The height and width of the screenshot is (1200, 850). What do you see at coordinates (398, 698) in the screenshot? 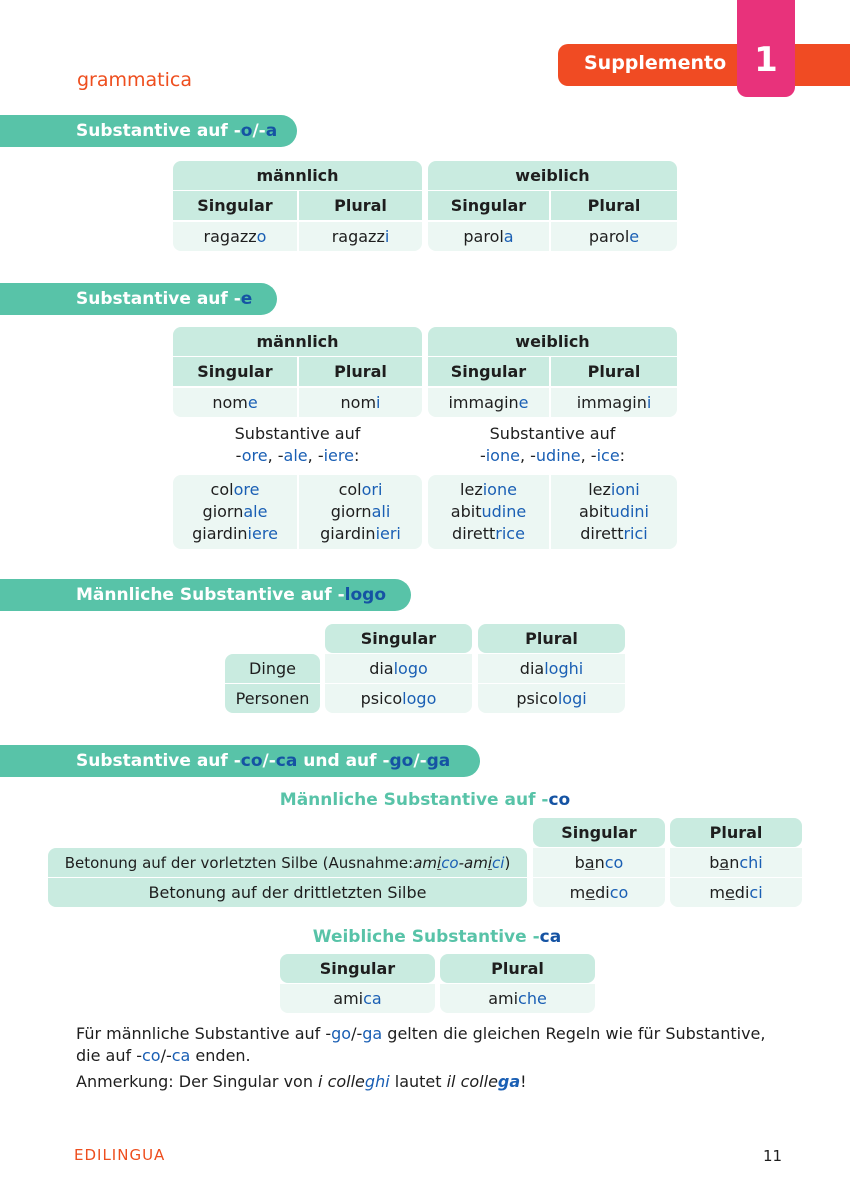
I see `table-cell: psico logo` at bounding box center [398, 698].